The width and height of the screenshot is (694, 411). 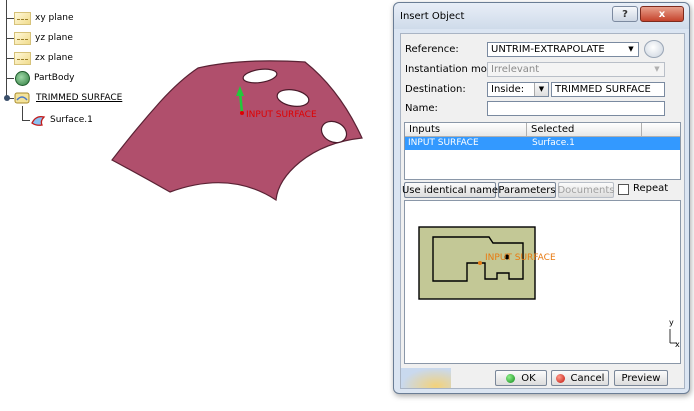 What do you see at coordinates (651, 188) in the screenshot?
I see `repeat-label: Repeat` at bounding box center [651, 188].